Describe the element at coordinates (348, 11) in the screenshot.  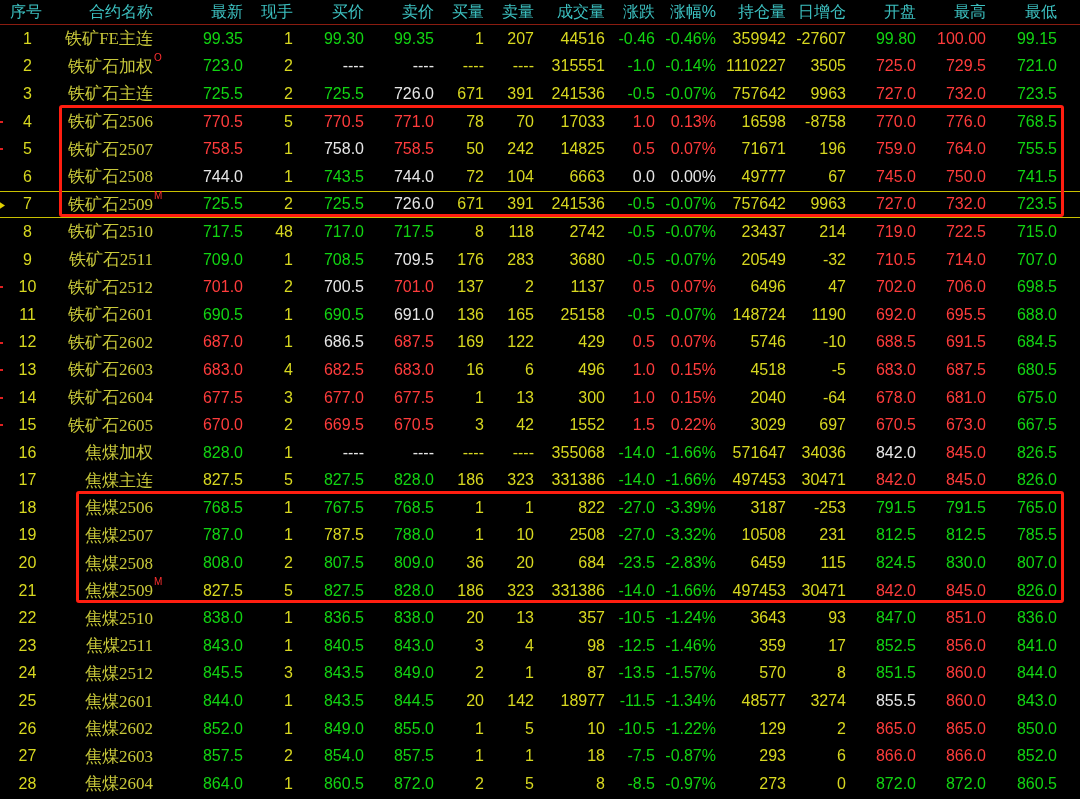
I see `column-header: 买价` at that location.